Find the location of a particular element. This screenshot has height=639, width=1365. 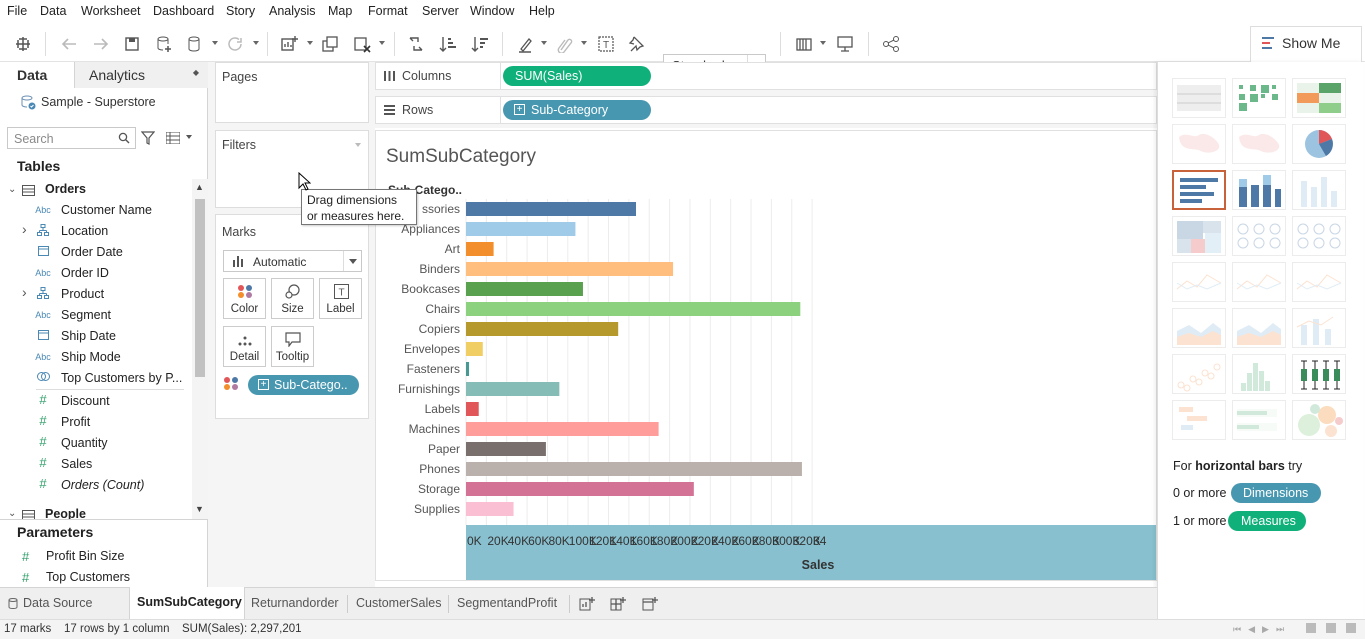

collapse-people-icon: ⌄ is located at coordinates (12, 513).